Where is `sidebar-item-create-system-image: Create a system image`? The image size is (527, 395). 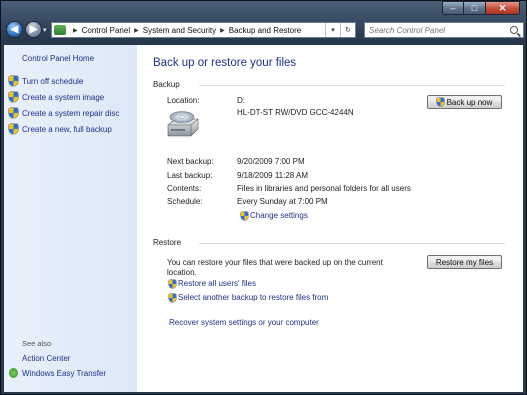
sidebar-item-create-system-image: Create a system image is located at coordinates (56, 97).